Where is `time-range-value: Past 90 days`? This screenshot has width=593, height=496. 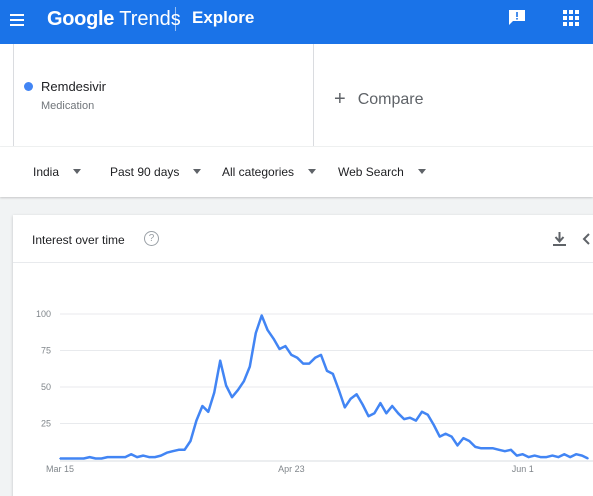 time-range-value: Past 90 days is located at coordinates (145, 172).